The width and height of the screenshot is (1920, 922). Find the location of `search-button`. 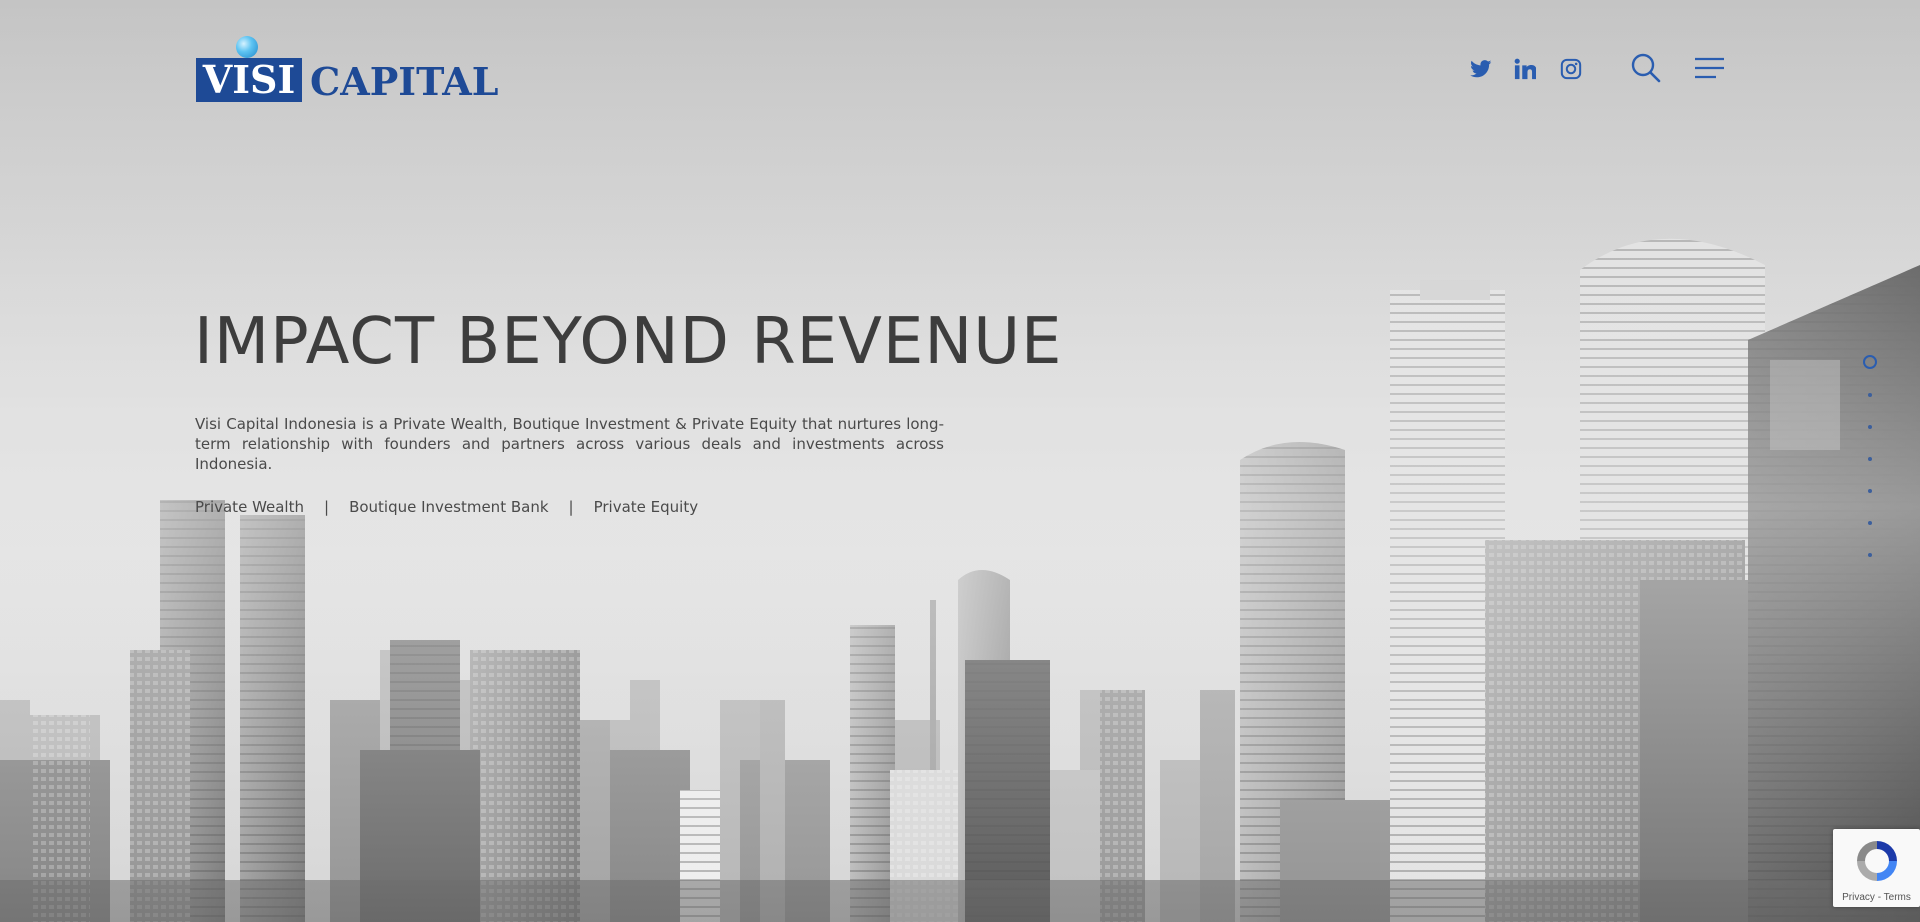

search-button is located at coordinates (1646, 68).